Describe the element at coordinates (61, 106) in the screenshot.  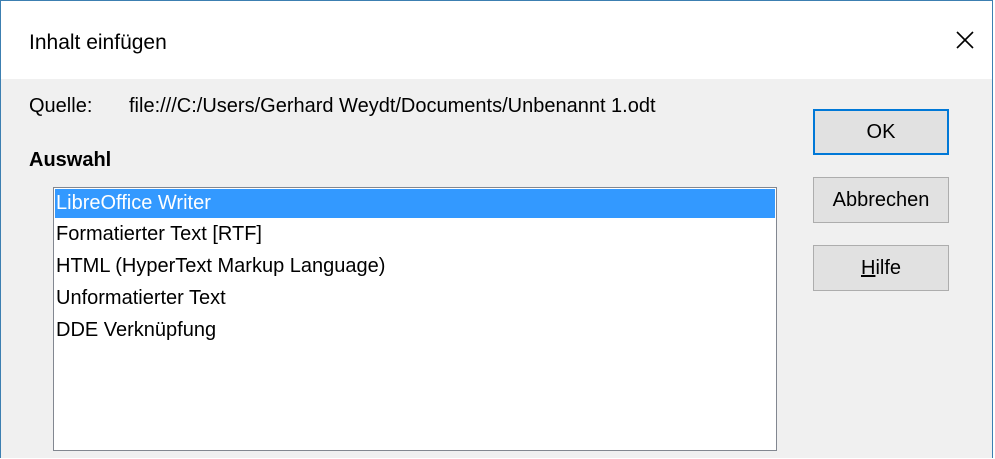
I see `source-label: Quelle:` at that location.